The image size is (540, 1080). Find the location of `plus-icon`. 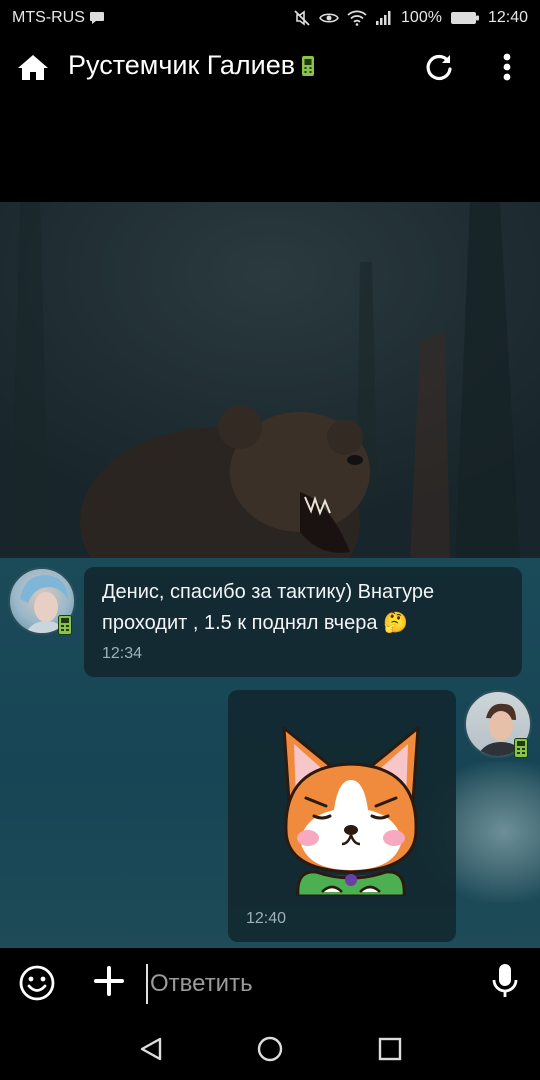

plus-icon is located at coordinates (109, 983).